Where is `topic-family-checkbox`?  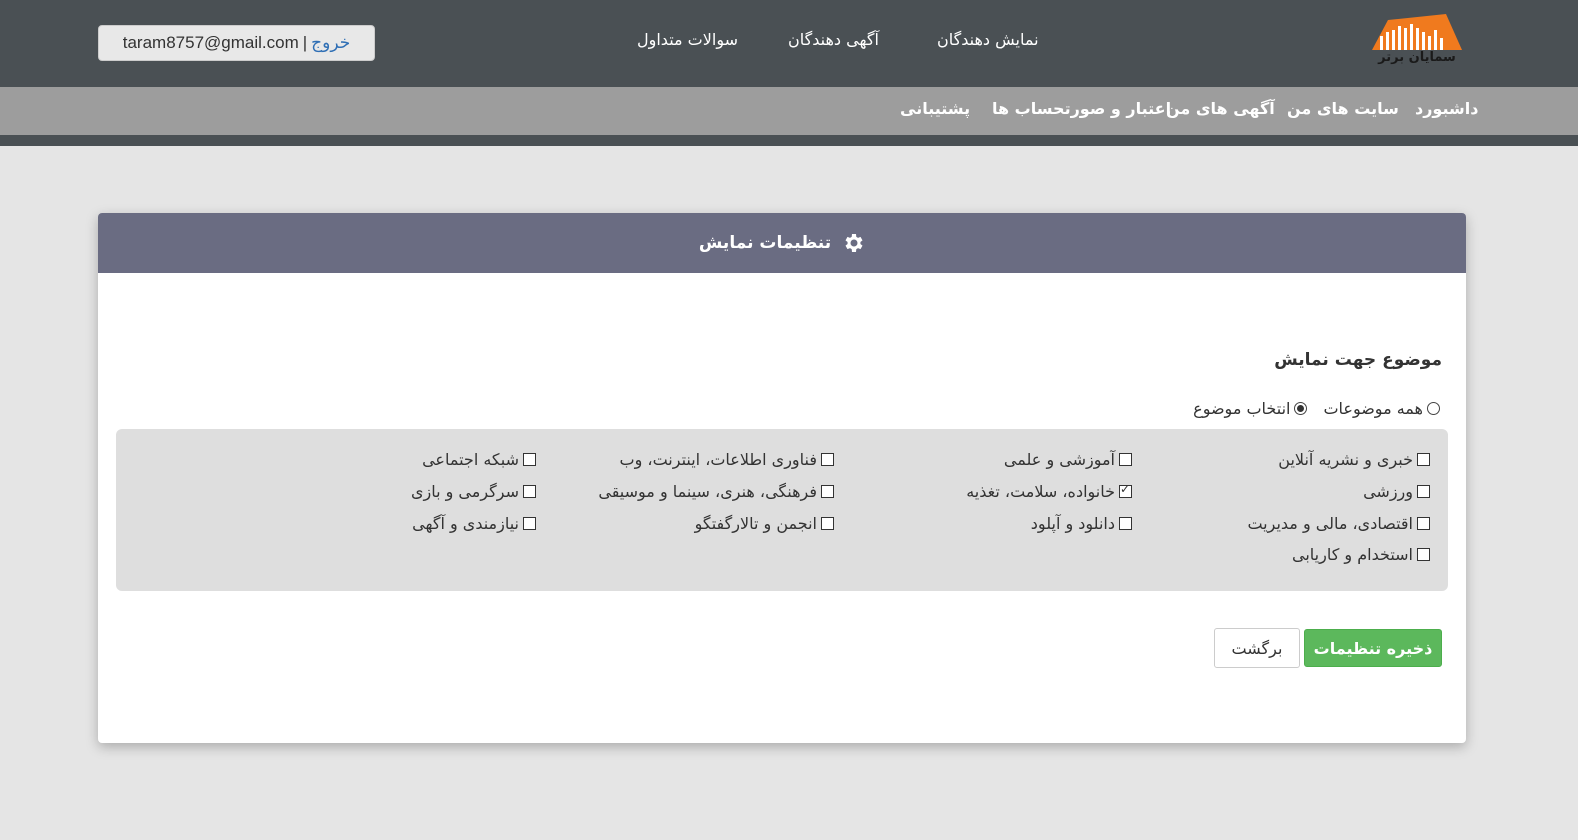
topic-family-checkbox is located at coordinates (1125, 490).